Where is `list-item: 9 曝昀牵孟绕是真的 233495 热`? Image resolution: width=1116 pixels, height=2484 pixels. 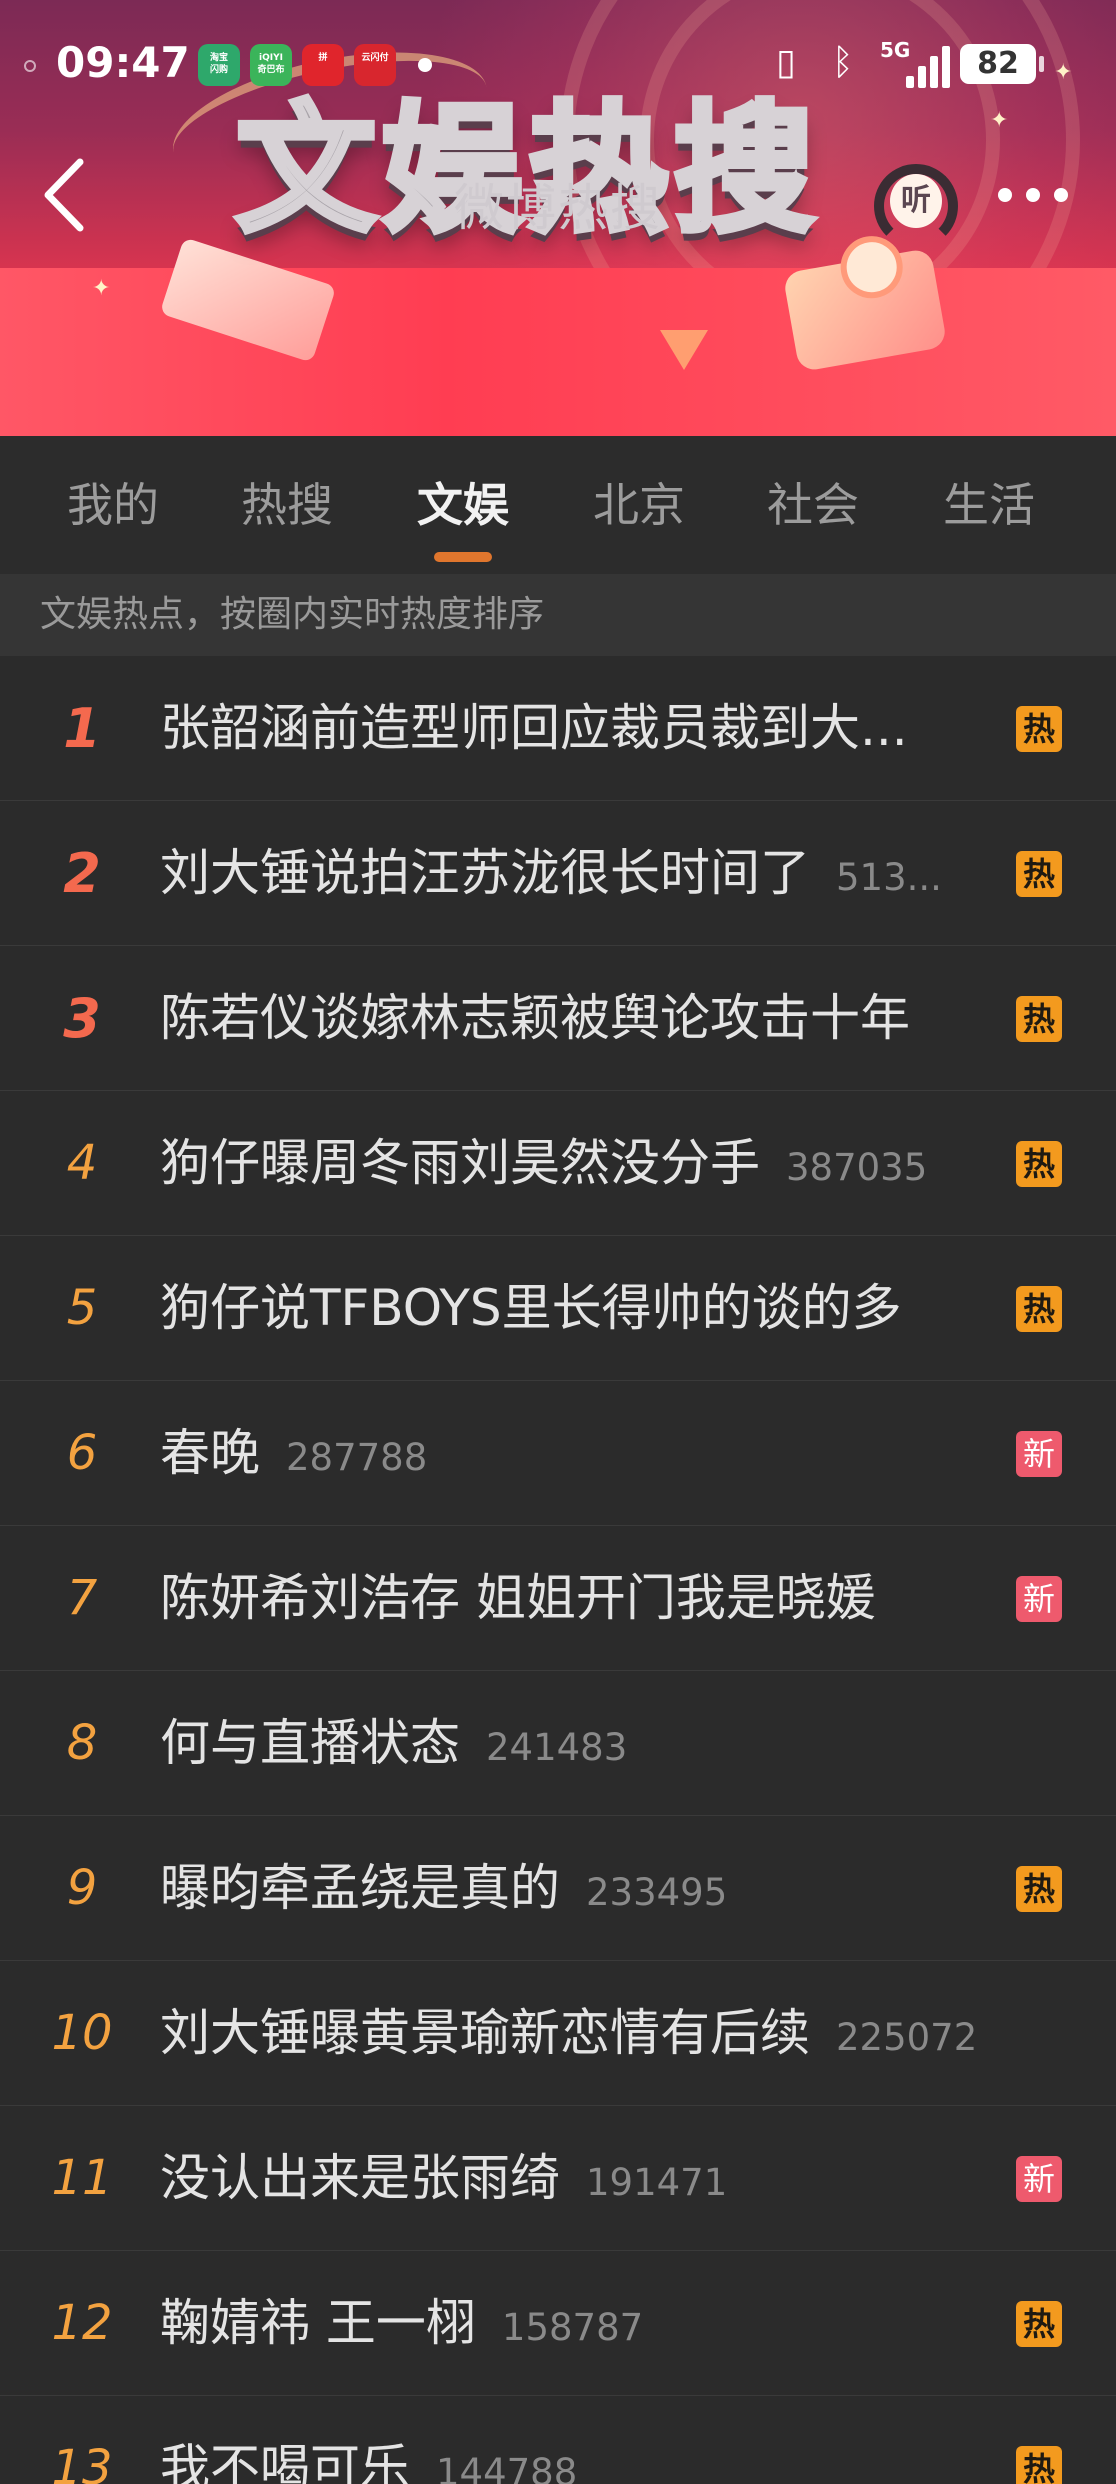 list-item: 9 曝昀牵孟绕是真的 233495 热 is located at coordinates (558, 1888).